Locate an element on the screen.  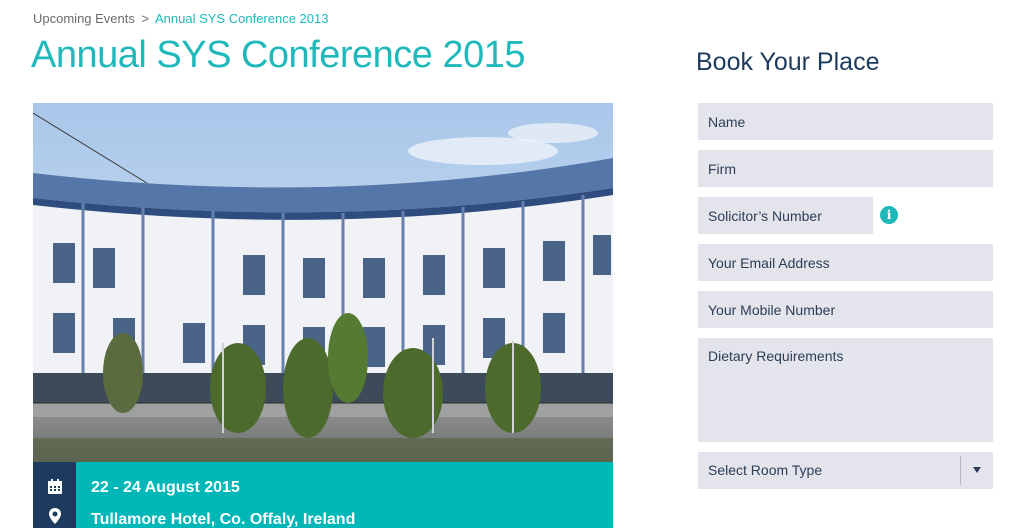
mobile-field is located at coordinates (845, 309).